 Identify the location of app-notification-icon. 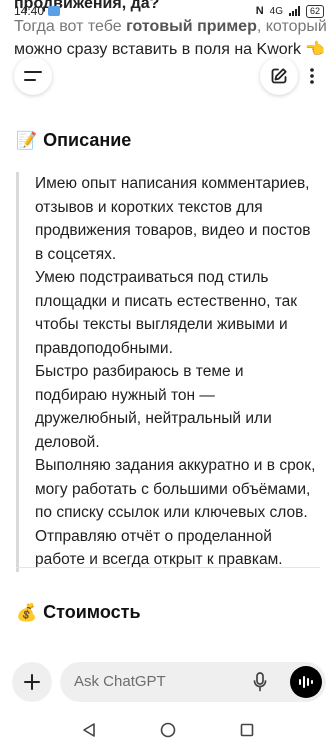
(54, 11).